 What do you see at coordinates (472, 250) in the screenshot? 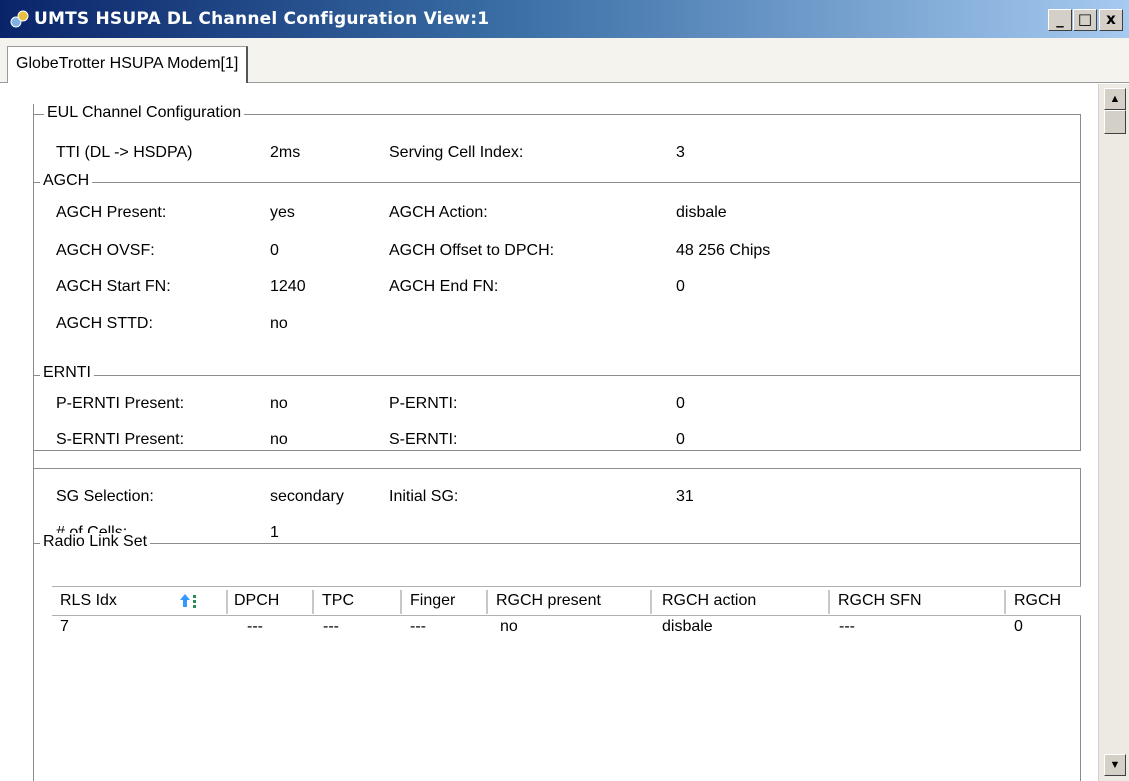
I see `agch-offset-label: AGCH Offset to DPCH:` at bounding box center [472, 250].